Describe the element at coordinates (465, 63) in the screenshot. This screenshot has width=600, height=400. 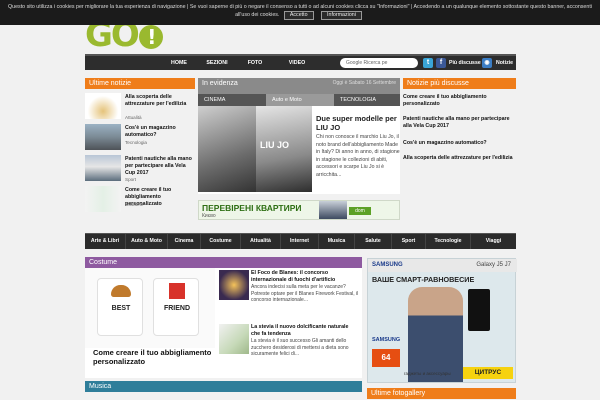
I see `most-discussed-link: Più discusse` at that location.